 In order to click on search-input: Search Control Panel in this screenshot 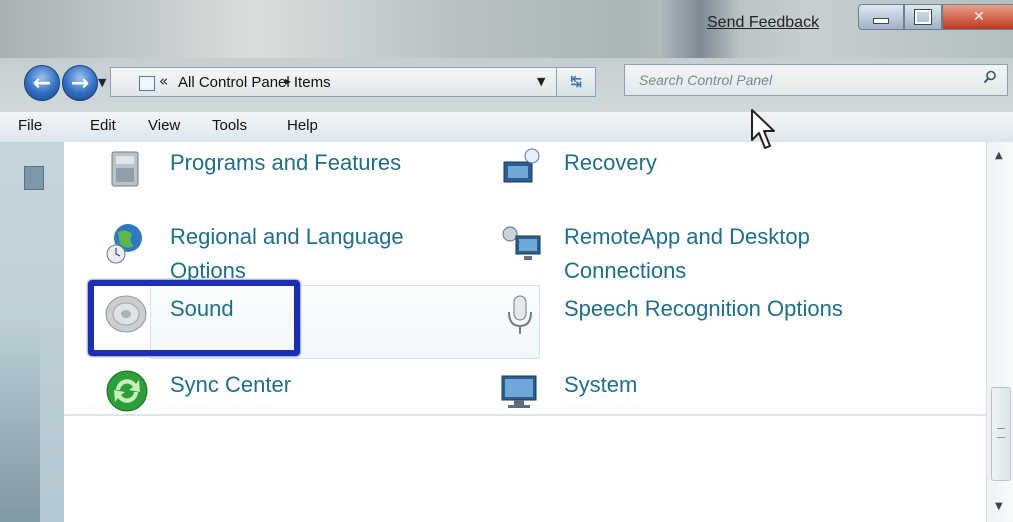, I will do `click(816, 80)`.